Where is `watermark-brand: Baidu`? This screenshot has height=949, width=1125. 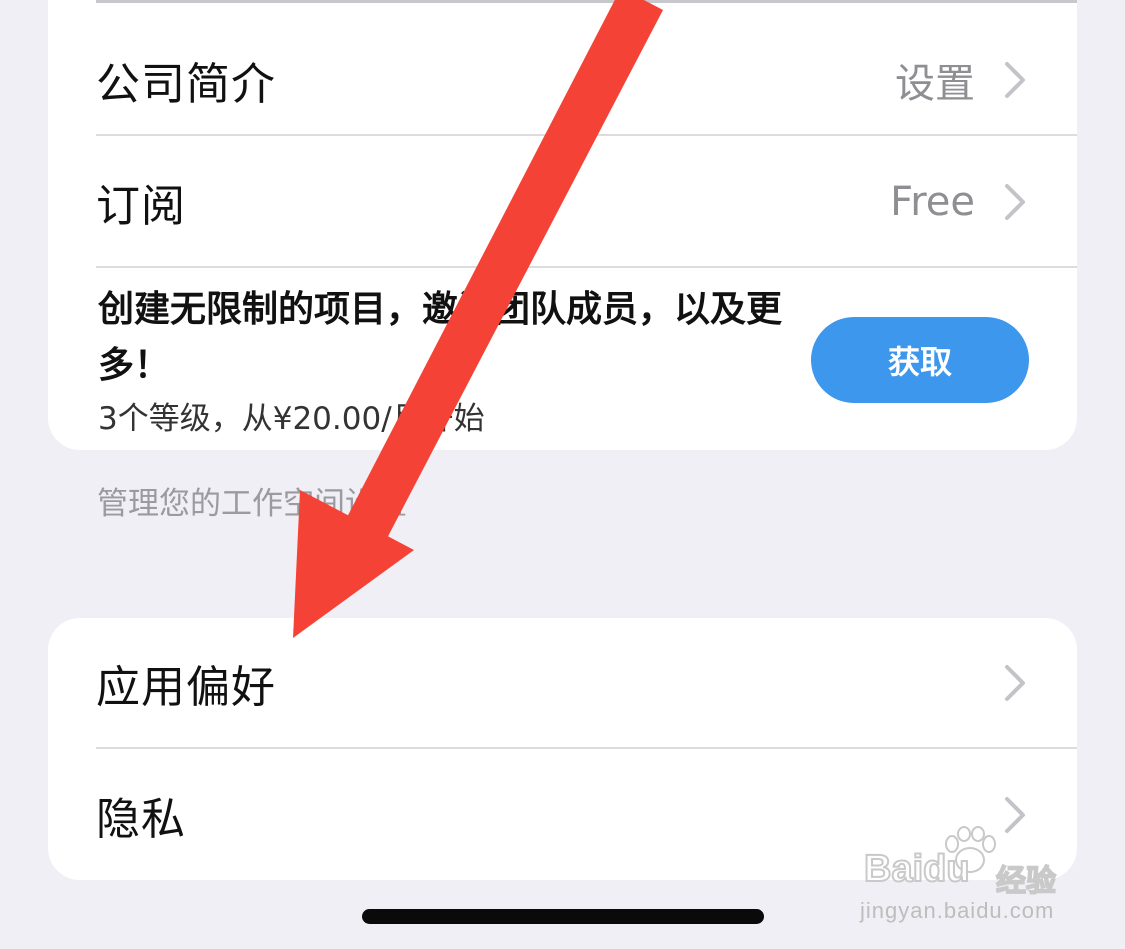
watermark-brand: Baidu is located at coordinates (917, 869).